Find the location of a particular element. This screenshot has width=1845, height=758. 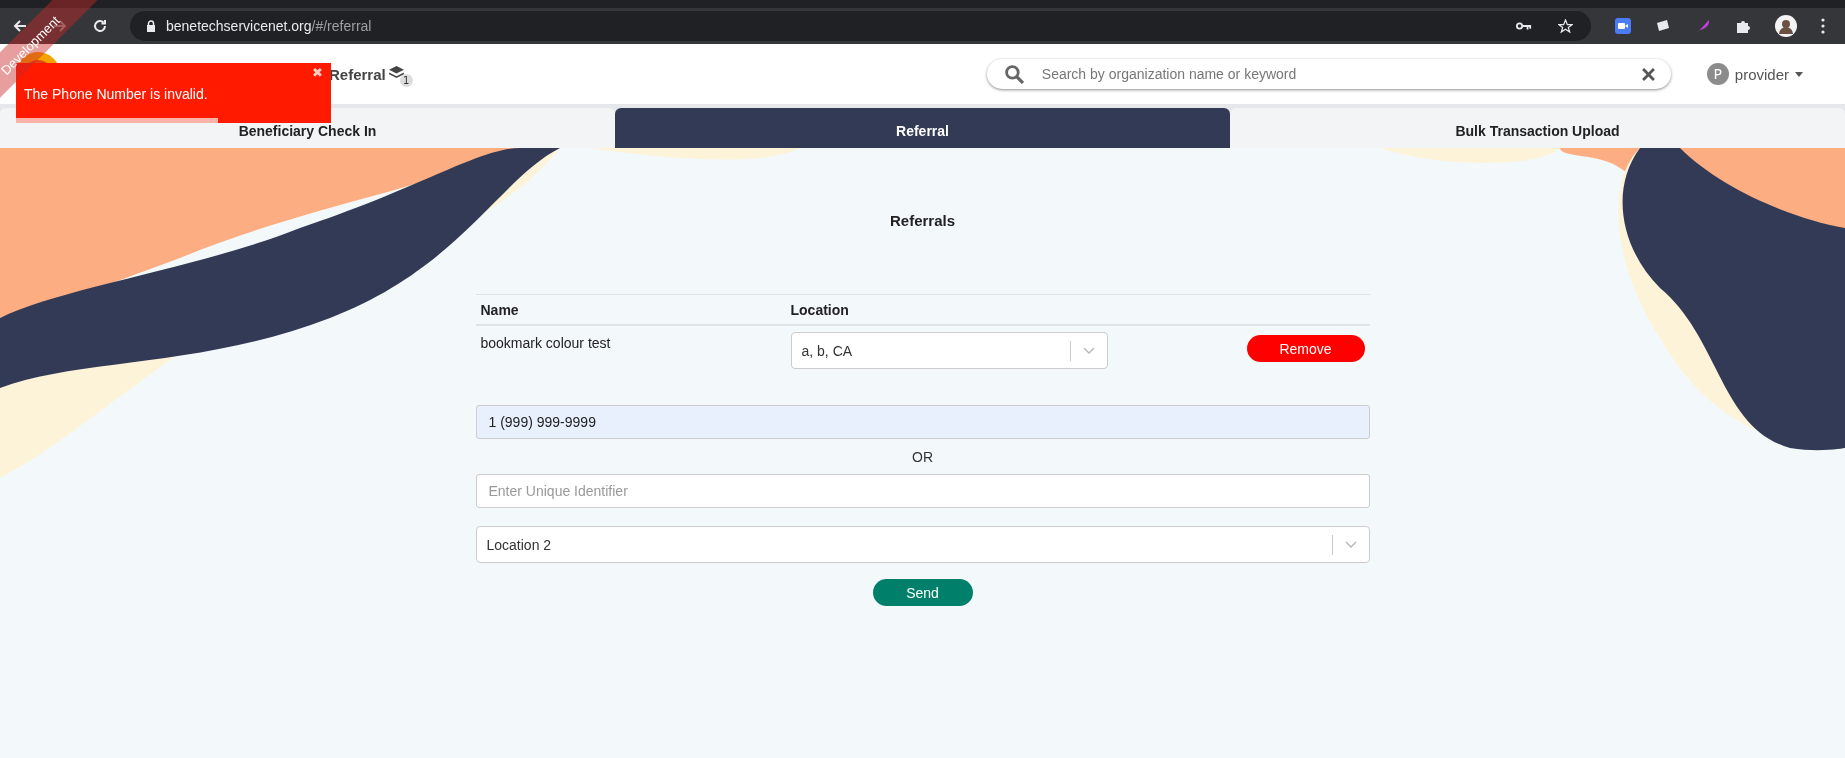

or-separator: OR is located at coordinates (922, 457).